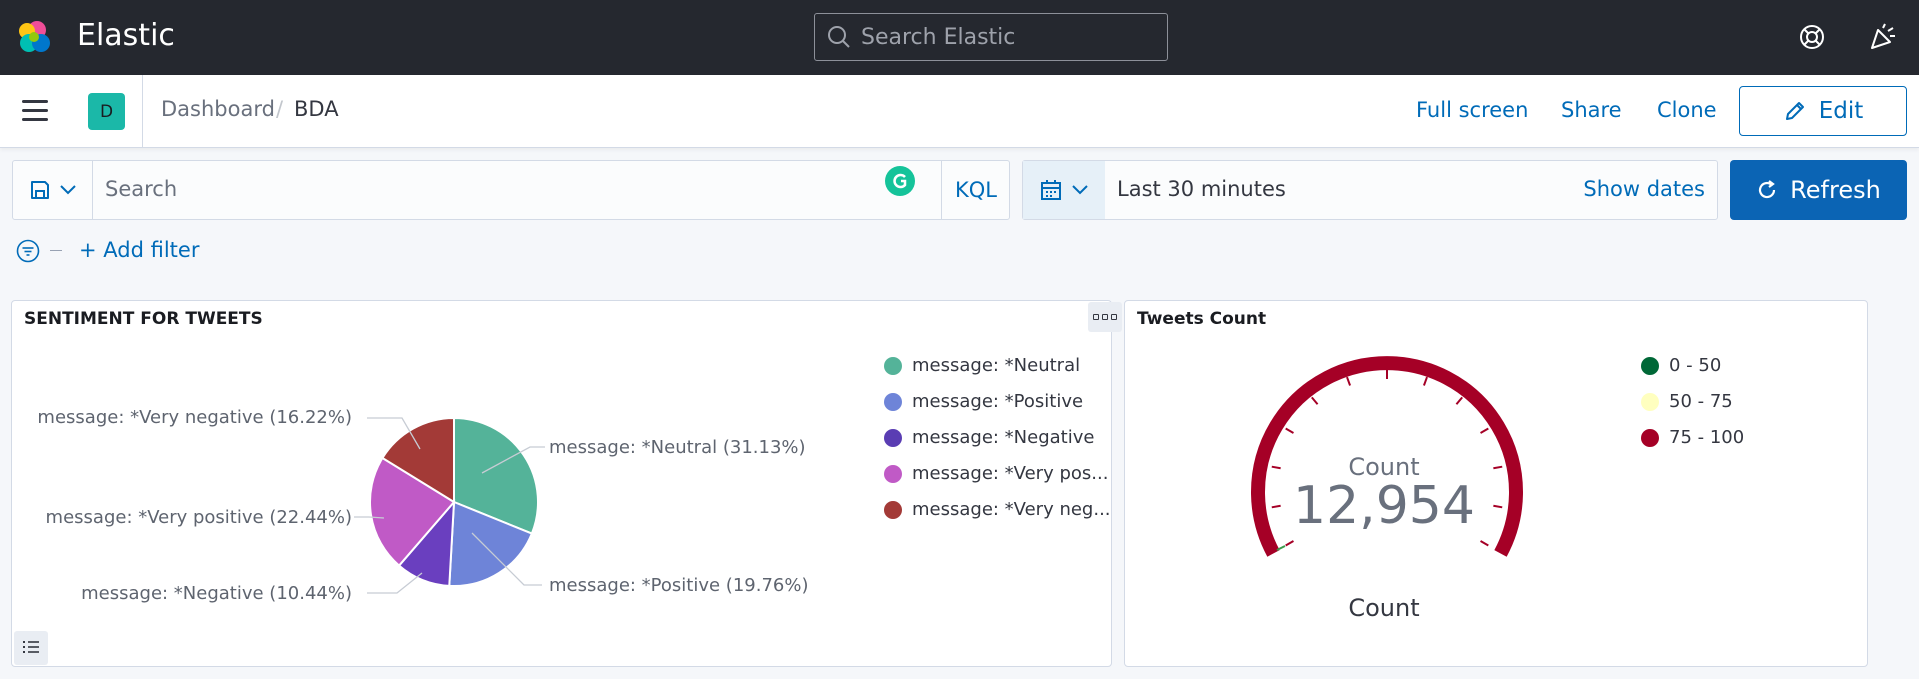 Image resolution: width=1919 pixels, height=679 pixels. Describe the element at coordinates (1384, 506) in the screenshot. I see `gauge-value: 12,954` at that location.